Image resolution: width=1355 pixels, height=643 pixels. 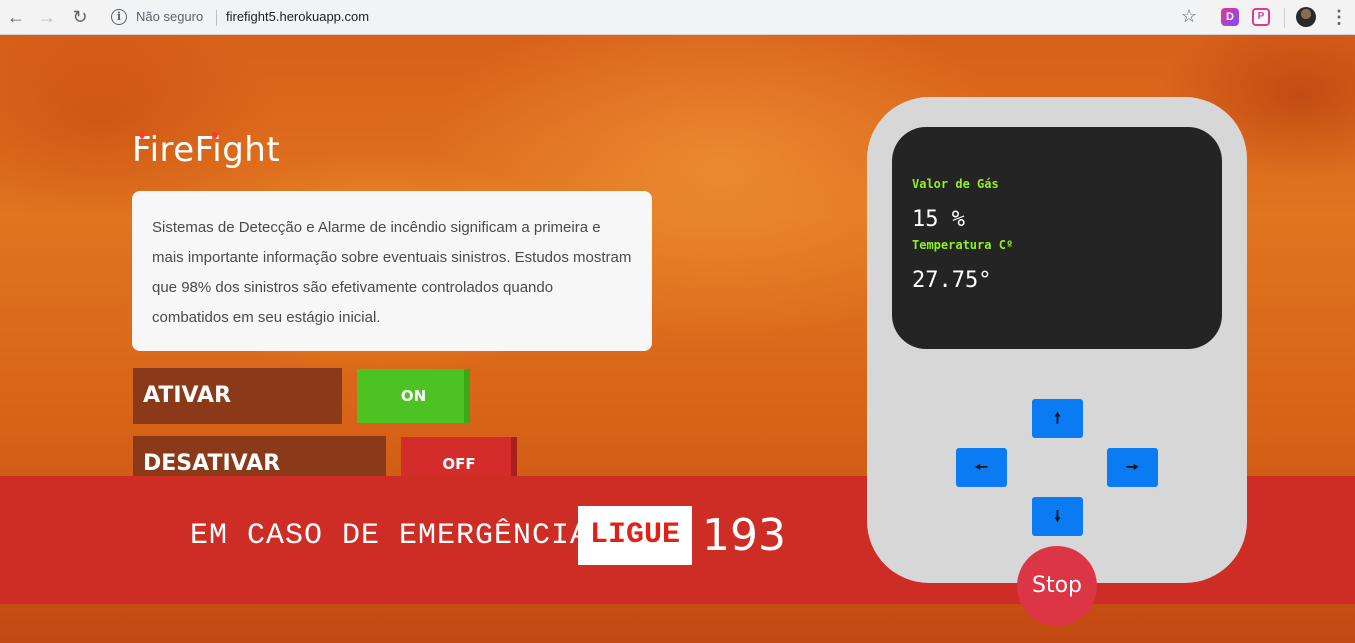 I want to click on arrow-left-icon: 🠔, so click(x=981, y=467).